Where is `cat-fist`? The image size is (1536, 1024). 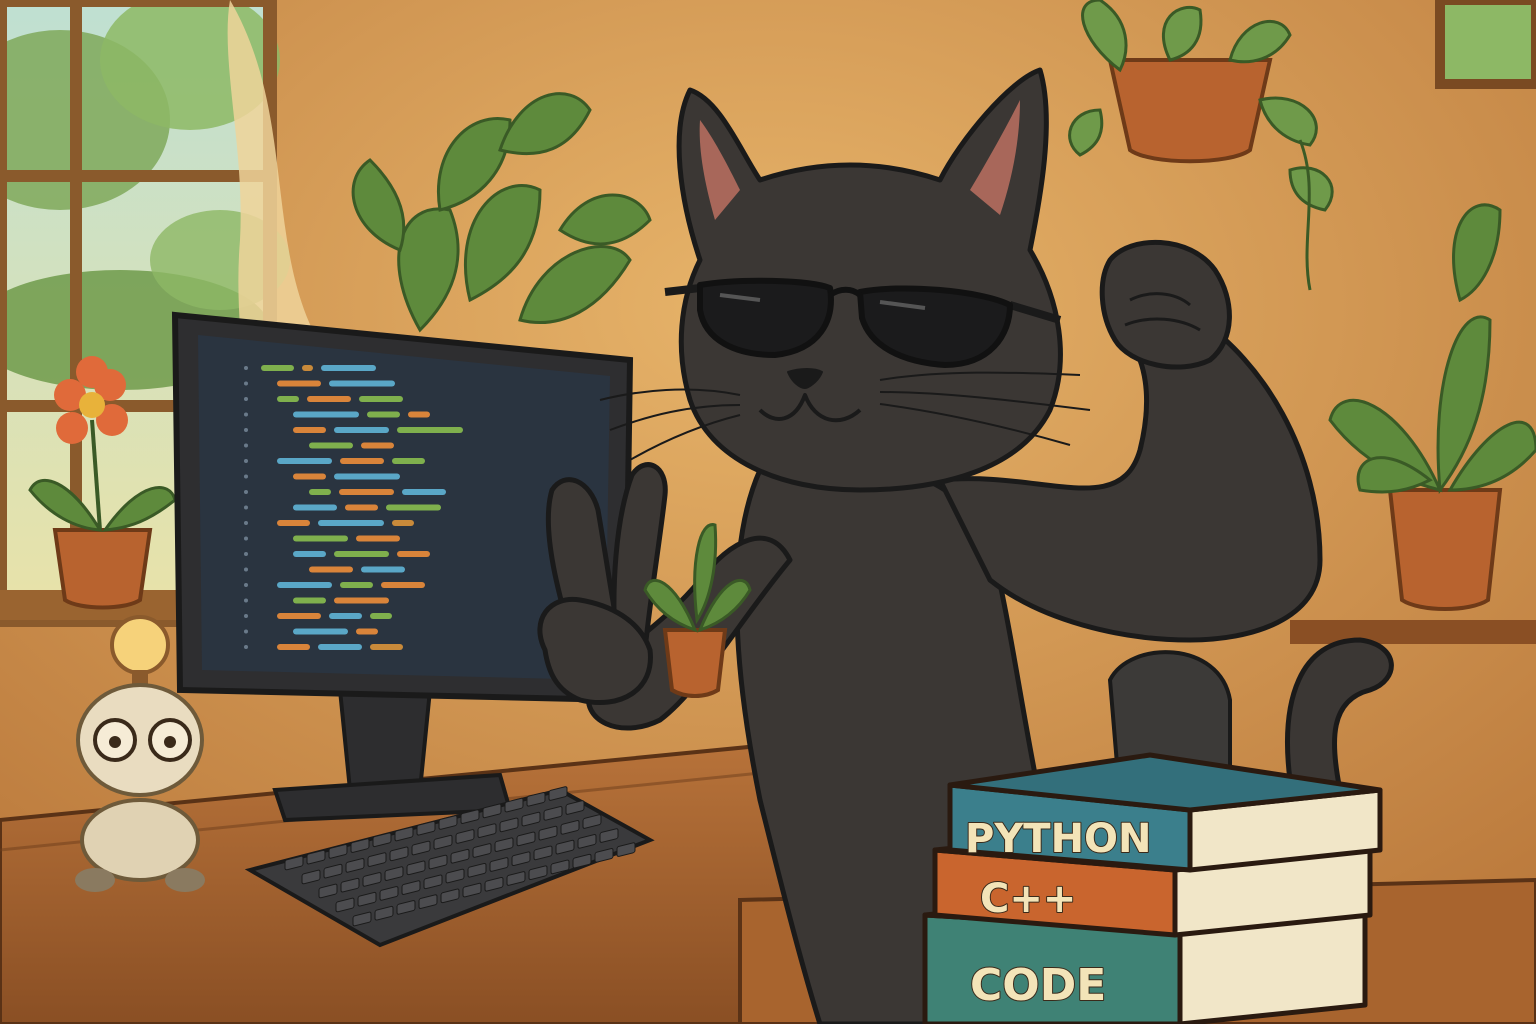
cat-fist is located at coordinates (1165, 304).